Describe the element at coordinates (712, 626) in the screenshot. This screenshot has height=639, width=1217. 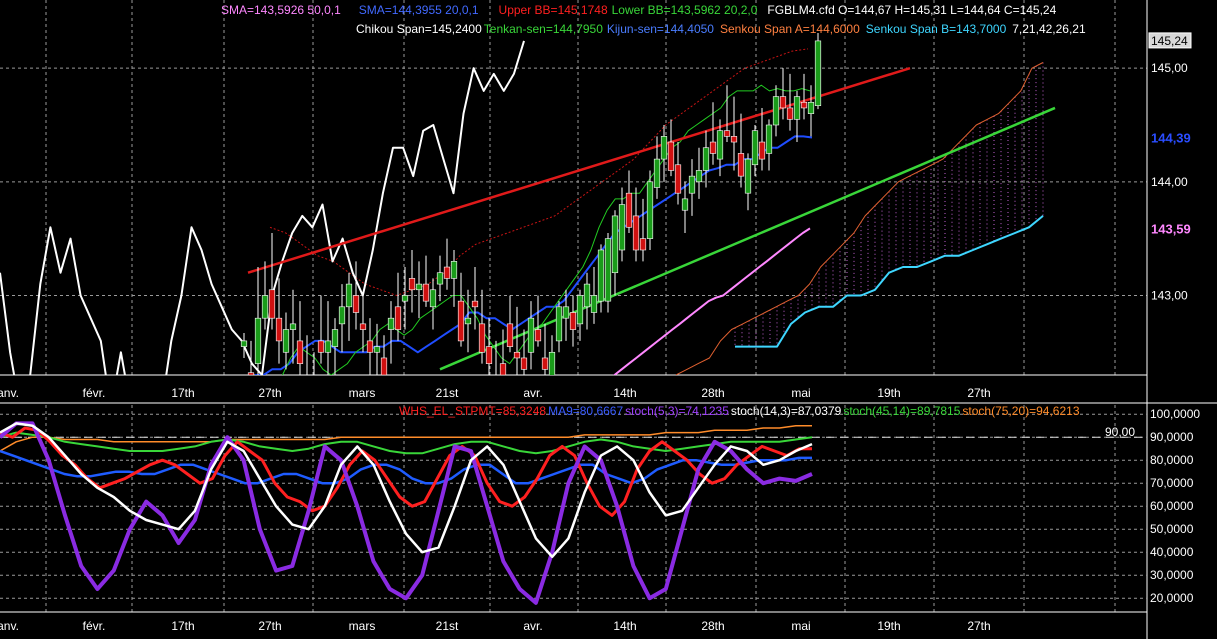
I see `x-label-bottom: 28th` at that location.